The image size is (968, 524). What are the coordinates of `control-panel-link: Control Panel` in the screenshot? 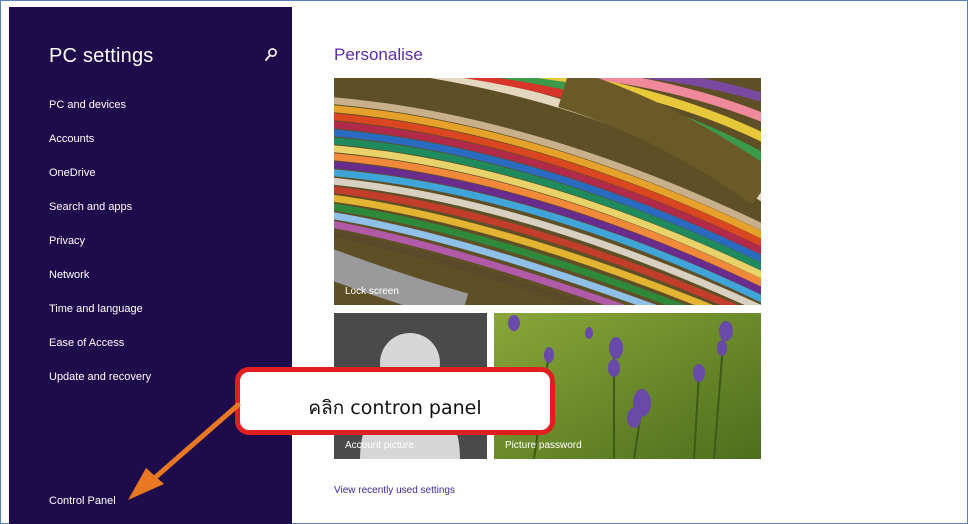 It's located at (82, 501).